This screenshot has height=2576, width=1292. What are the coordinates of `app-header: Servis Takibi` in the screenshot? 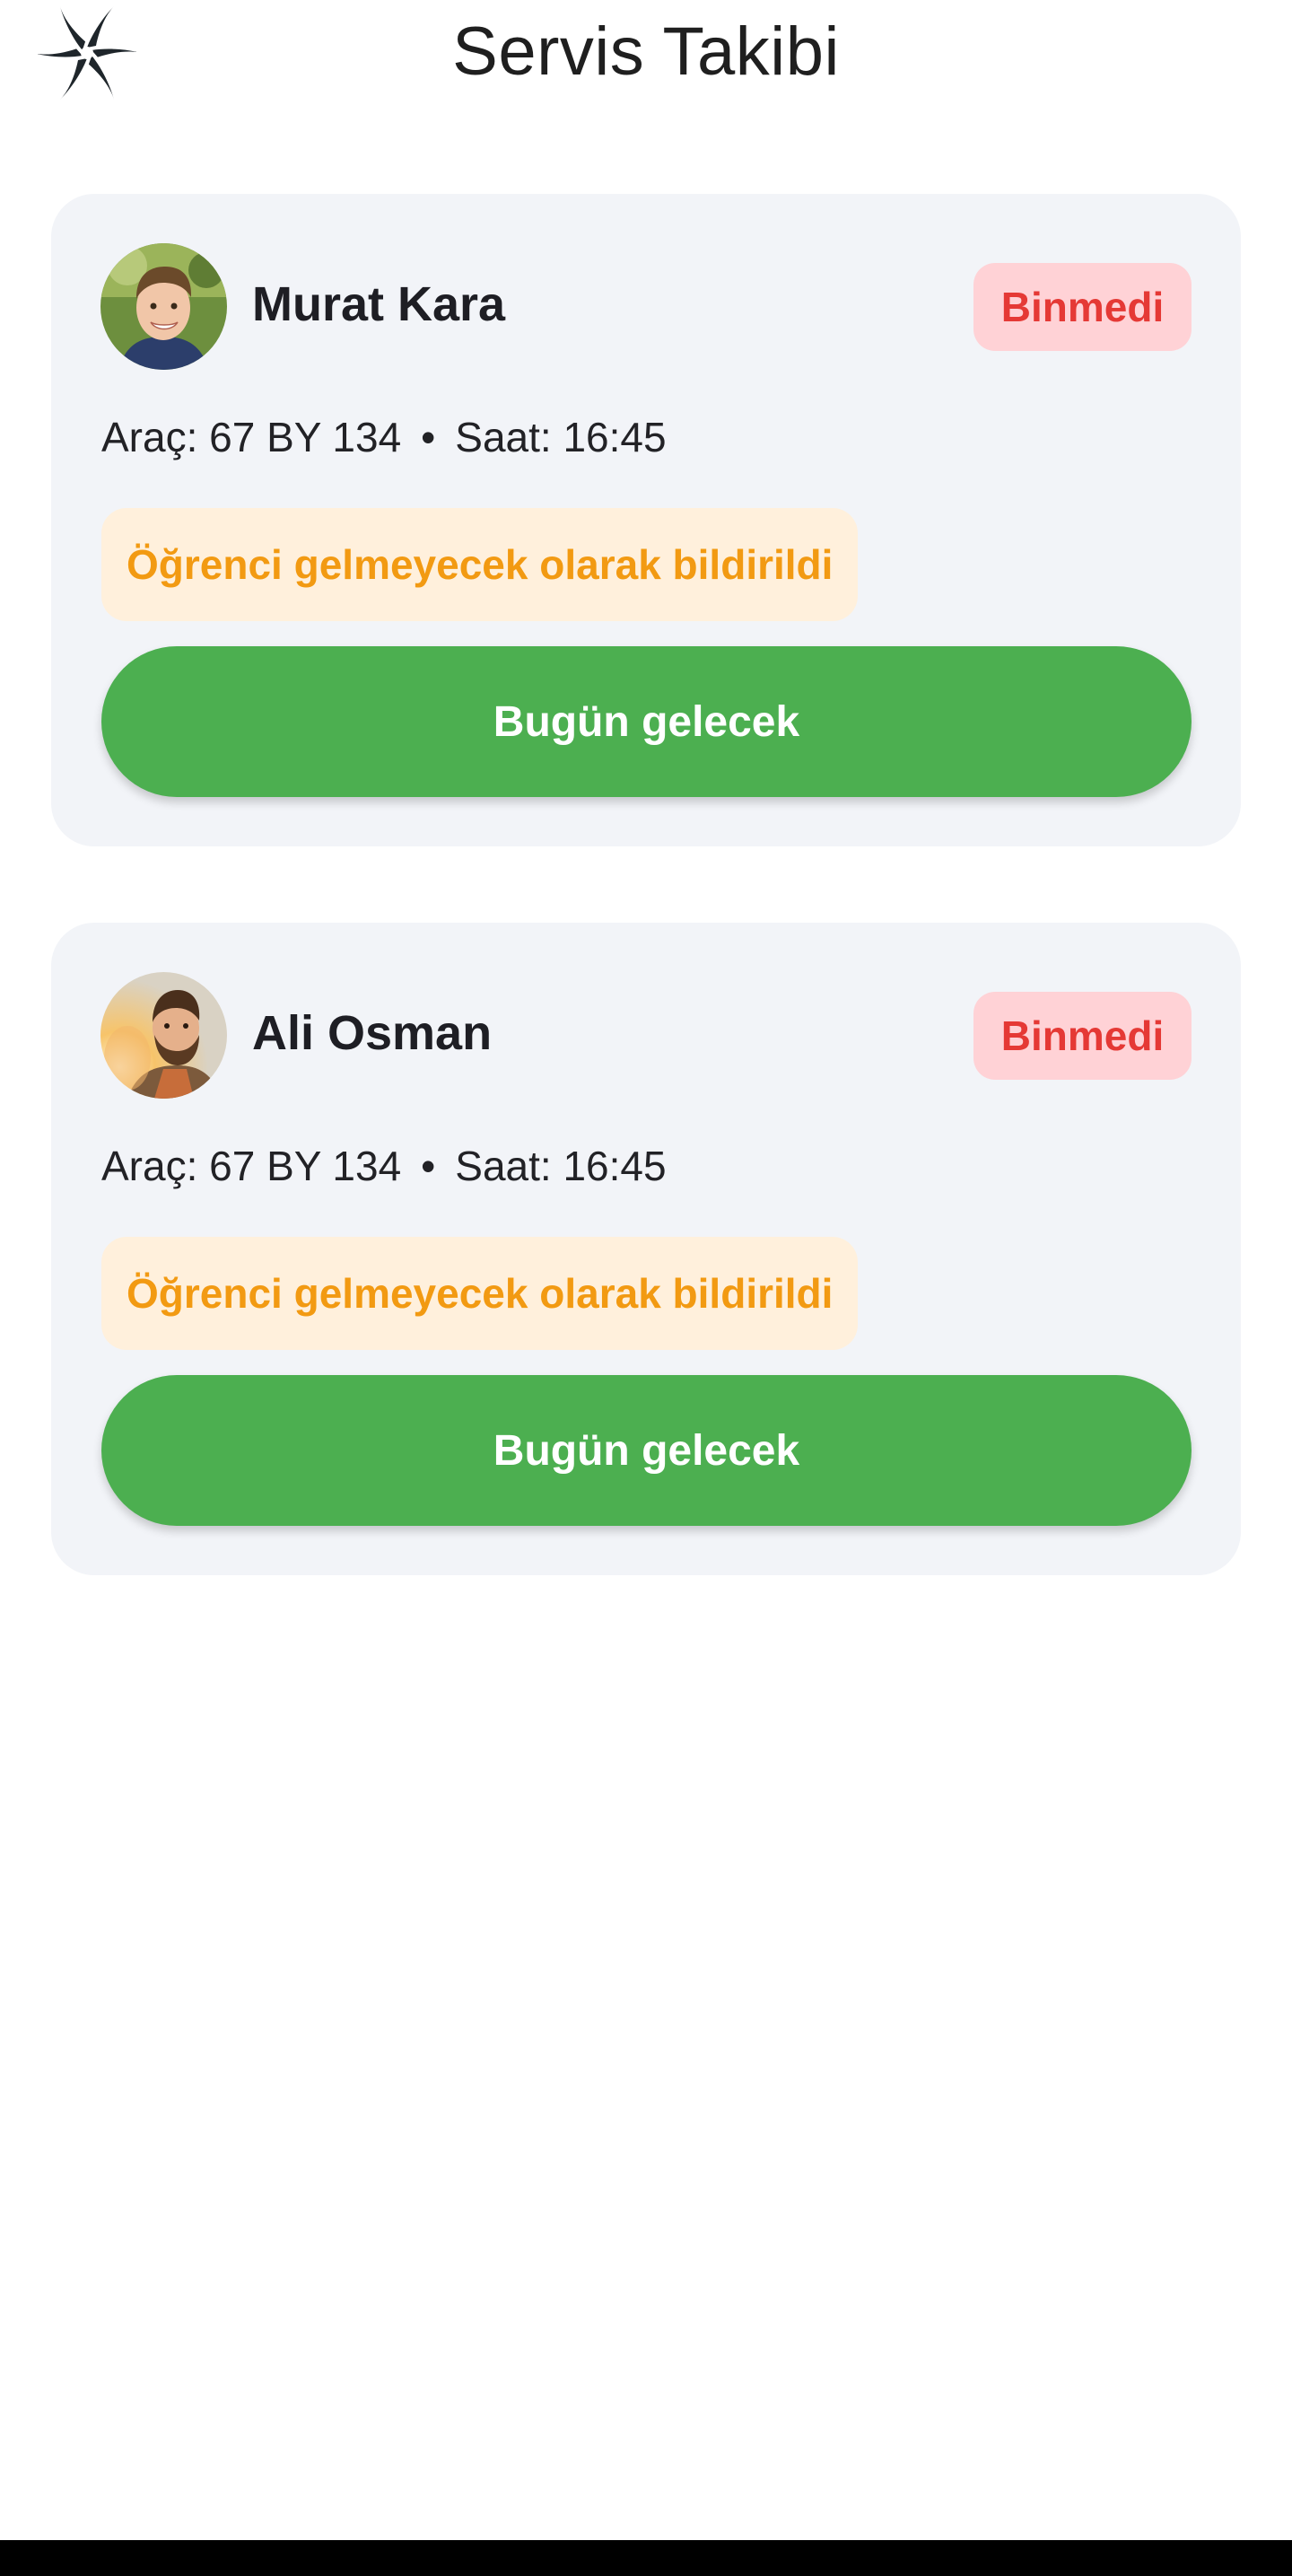 It's located at (646, 54).